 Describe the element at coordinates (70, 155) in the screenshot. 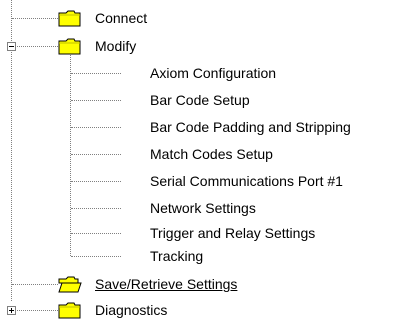

I see `tree-children-vertical-line` at that location.